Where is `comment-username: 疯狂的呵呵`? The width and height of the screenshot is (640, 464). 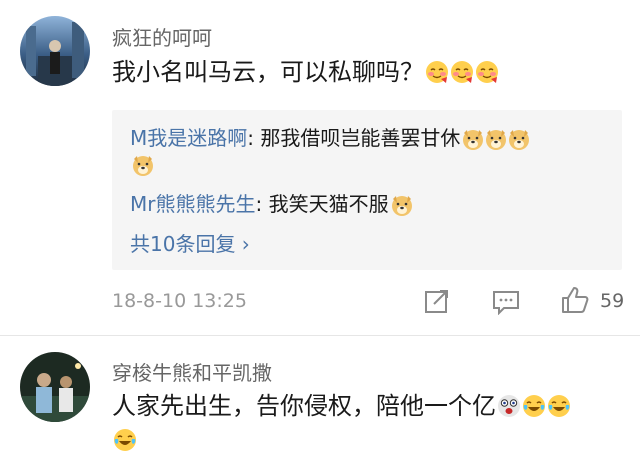 comment-username: 疯狂的呵呵 is located at coordinates (162, 36).